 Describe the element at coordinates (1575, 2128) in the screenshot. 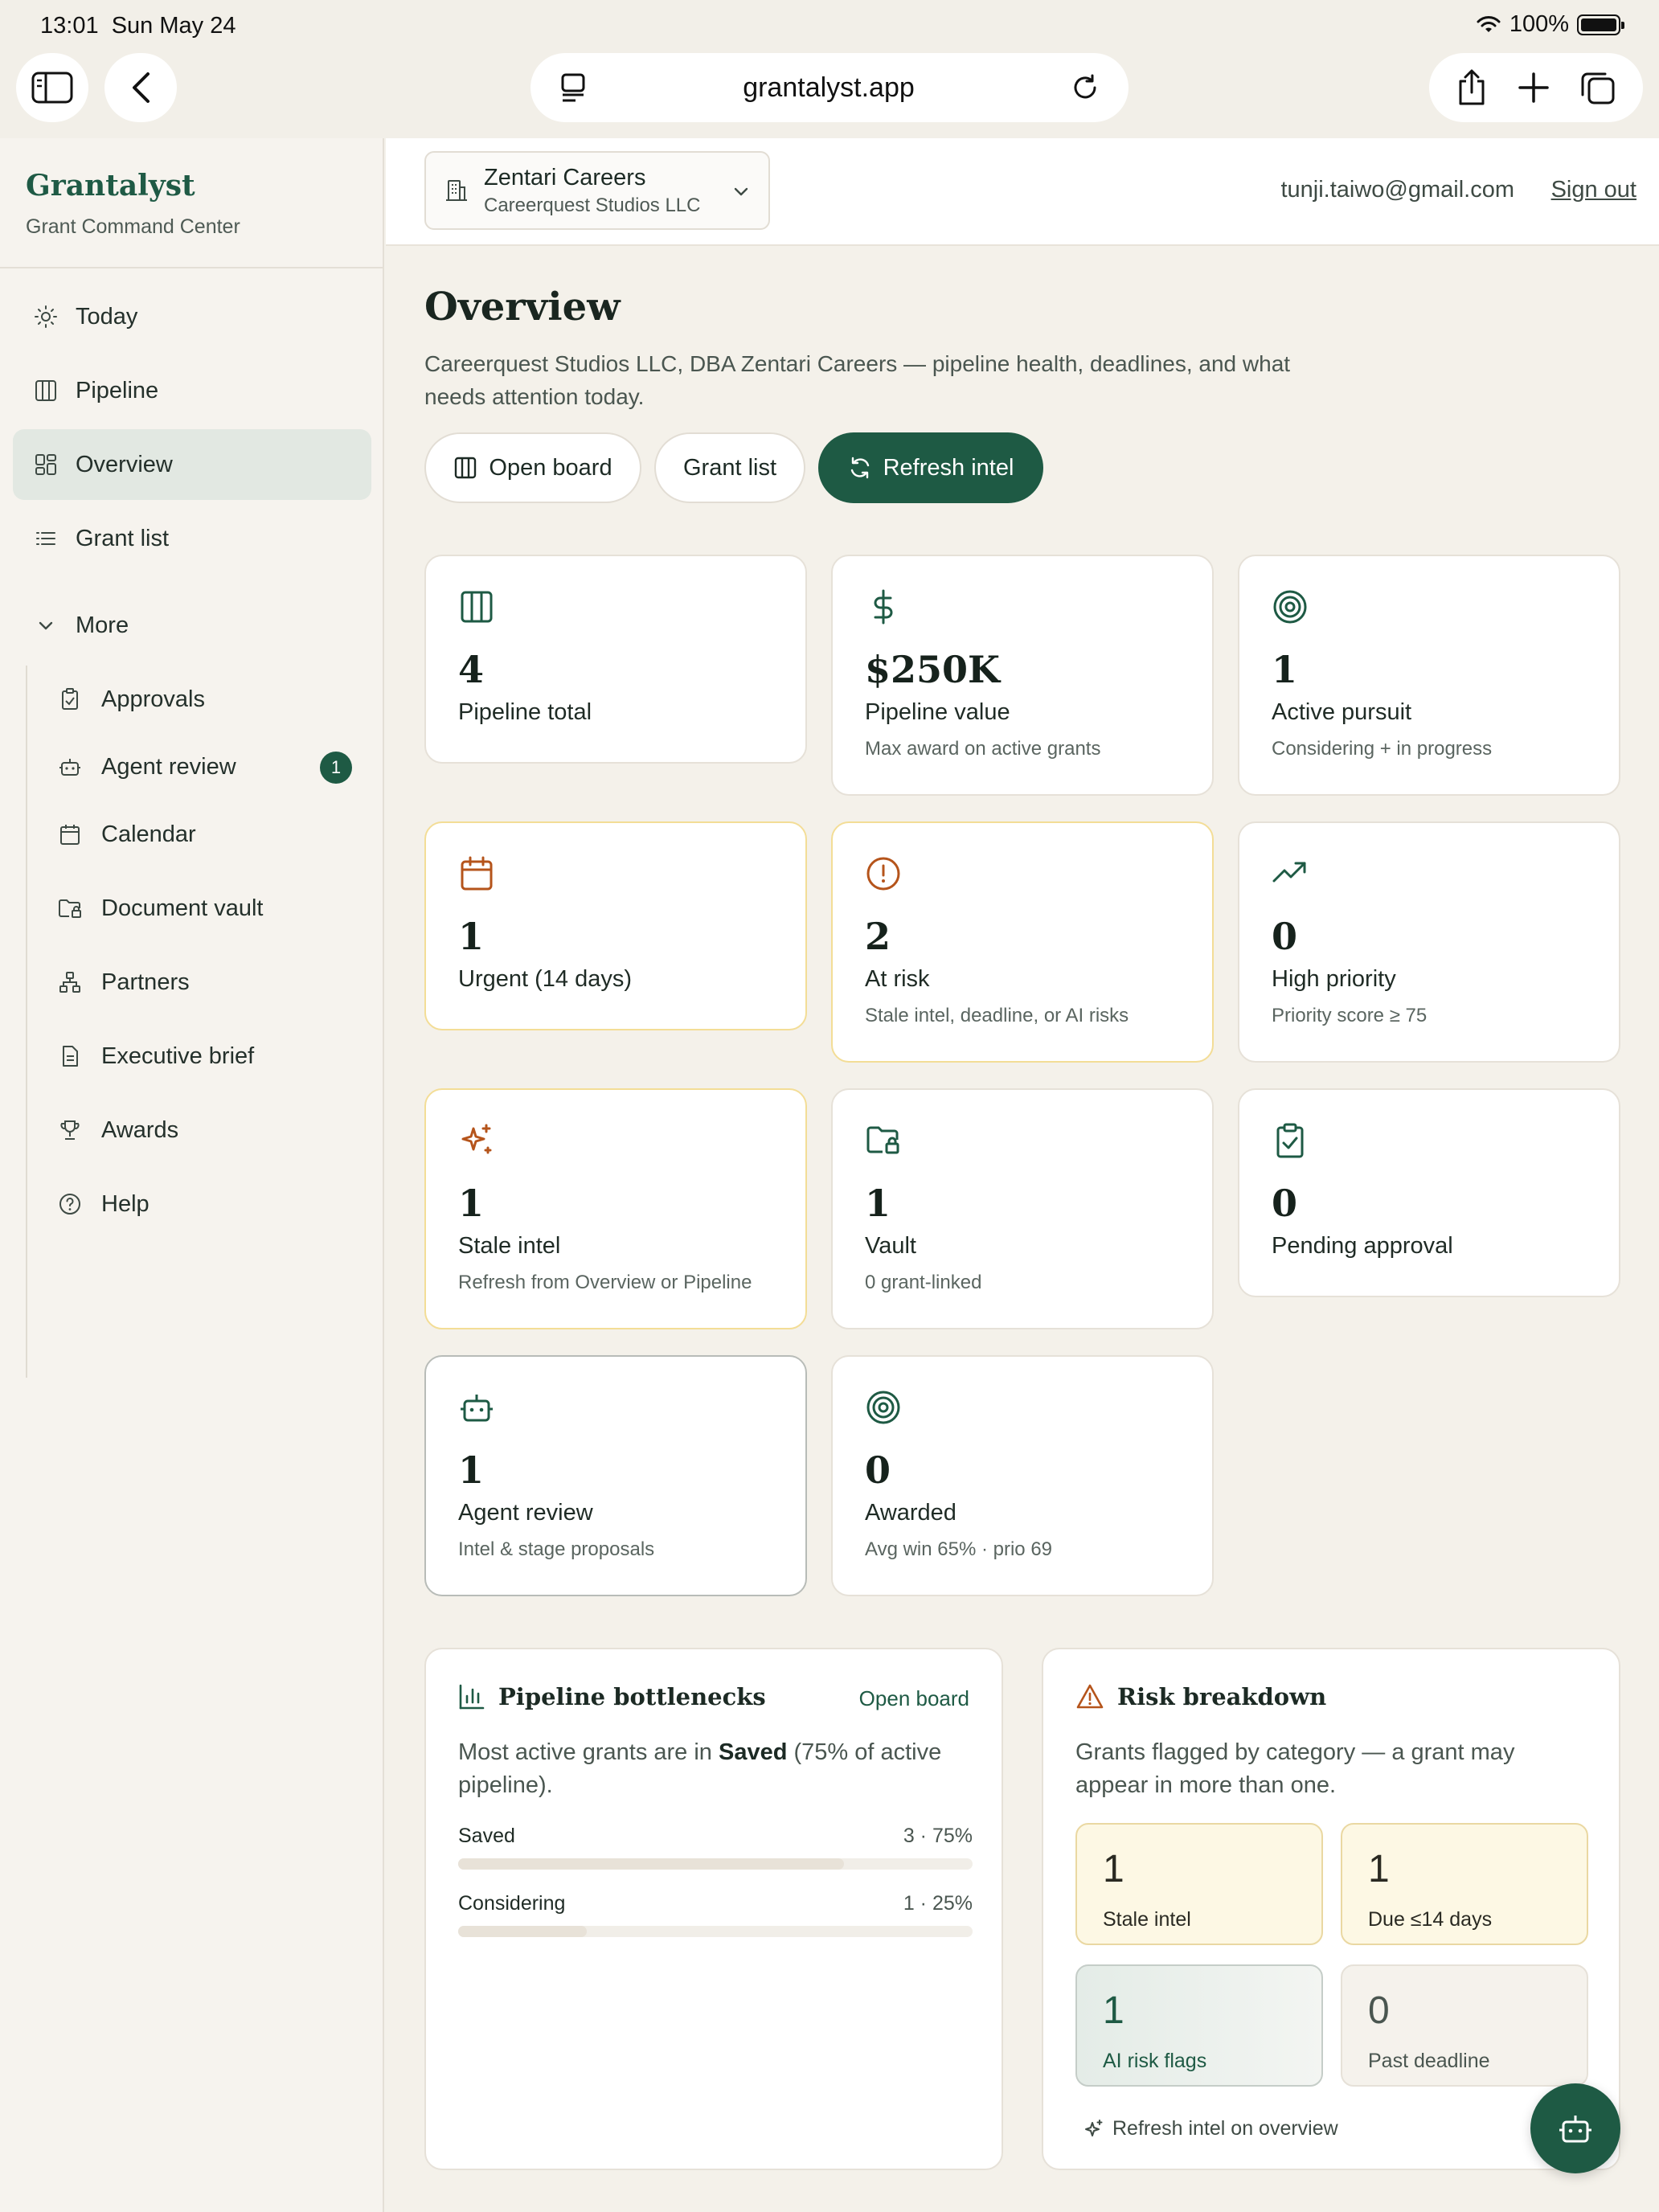

I see `agent-assistant-button` at that location.